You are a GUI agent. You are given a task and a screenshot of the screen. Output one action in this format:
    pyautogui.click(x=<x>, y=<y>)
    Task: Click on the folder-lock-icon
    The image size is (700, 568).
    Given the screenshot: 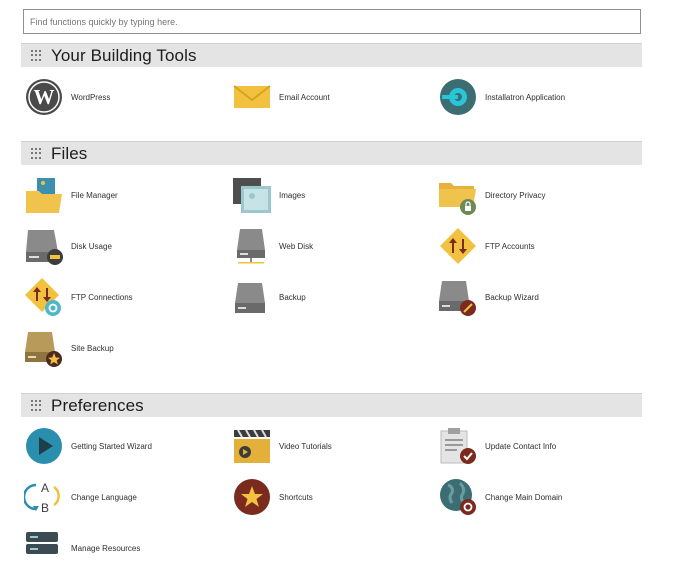 What is the action you would take?
    pyautogui.click(x=457, y=199)
    